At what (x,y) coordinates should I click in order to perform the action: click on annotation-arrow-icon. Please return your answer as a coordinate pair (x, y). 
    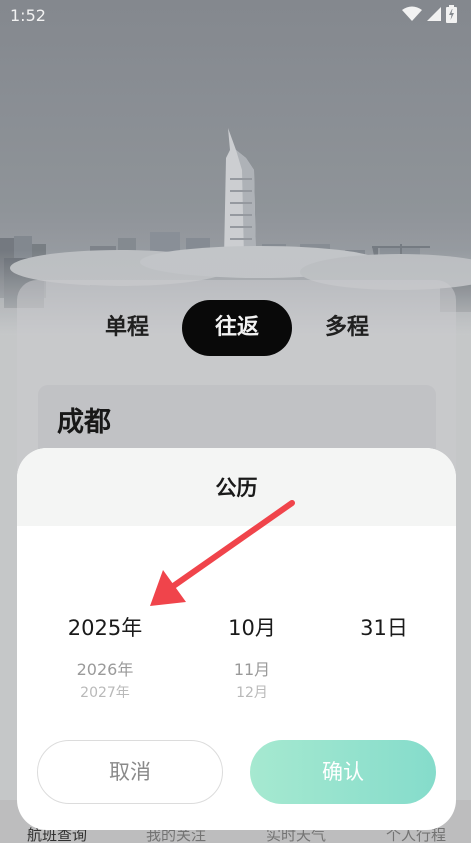
    Looking at the image, I should click on (222, 553).